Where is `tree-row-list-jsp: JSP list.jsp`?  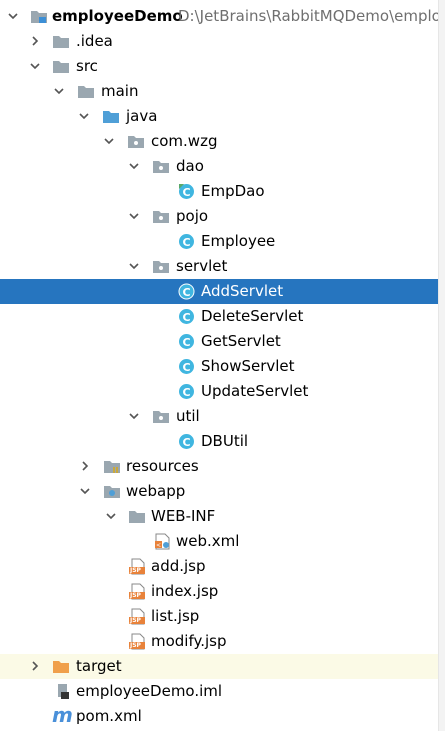 tree-row-list-jsp: JSP list.jsp is located at coordinates (222, 616).